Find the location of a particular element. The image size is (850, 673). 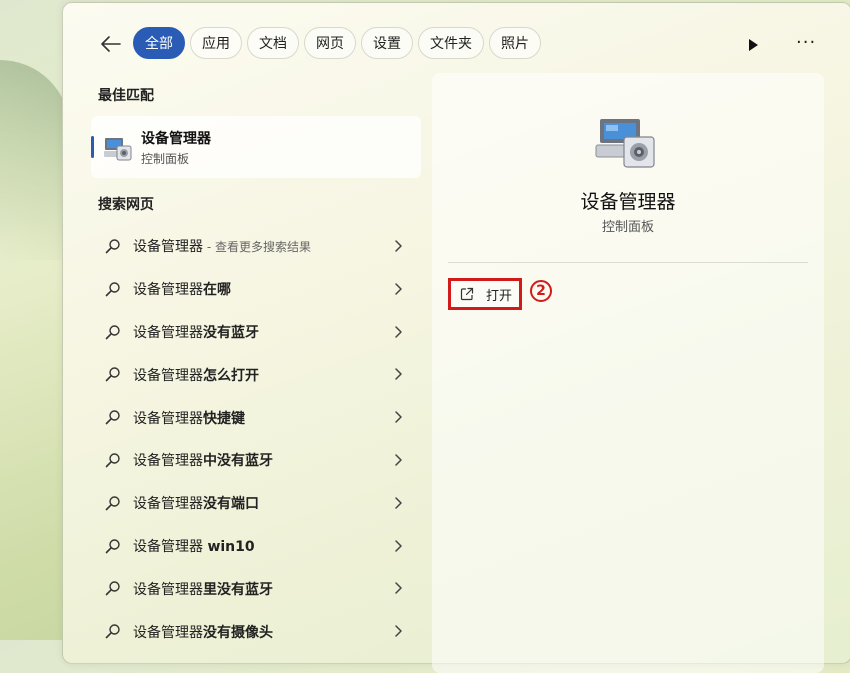

result-suffix: 没有端口 is located at coordinates (231, 504).